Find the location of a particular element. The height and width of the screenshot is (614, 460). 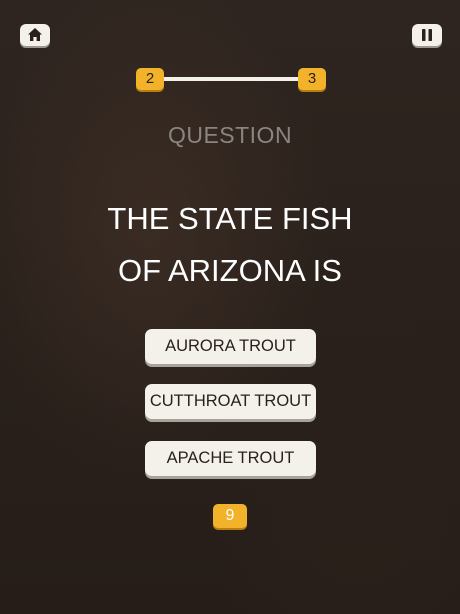

pause-icon is located at coordinates (427, 35).